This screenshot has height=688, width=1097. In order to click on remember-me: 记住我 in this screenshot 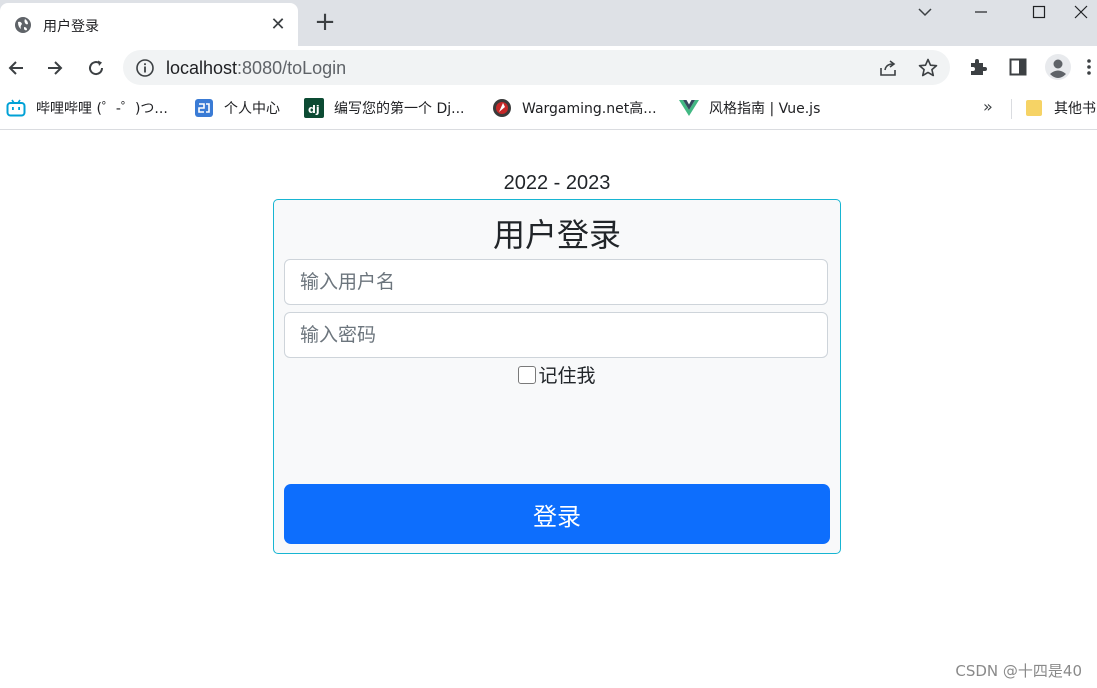, I will do `click(557, 374)`.